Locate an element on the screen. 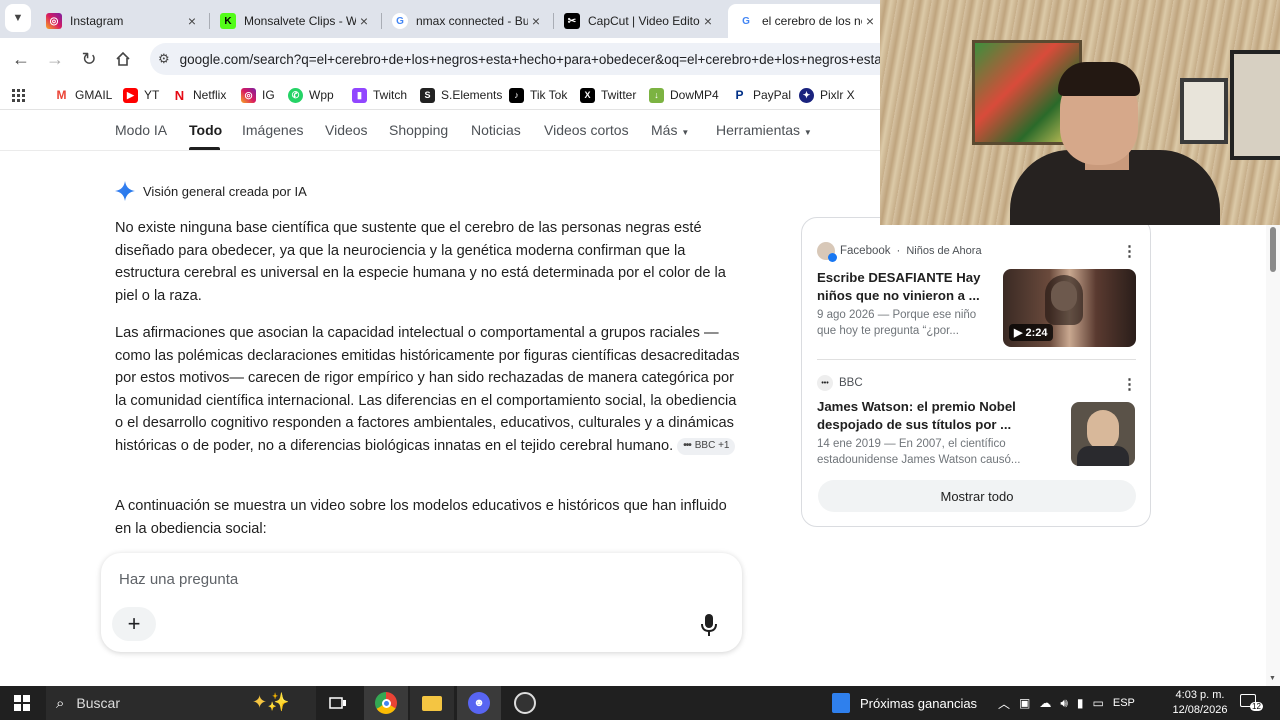 Image resolution: width=1280 pixels, height=720 pixels. site-settings-icon: ⚙ is located at coordinates (164, 59).